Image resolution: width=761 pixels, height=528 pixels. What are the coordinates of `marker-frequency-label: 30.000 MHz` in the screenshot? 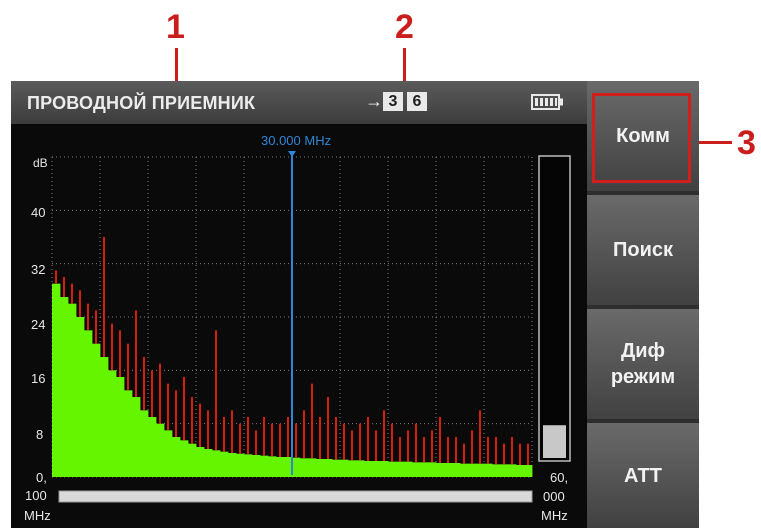 It's located at (296, 140).